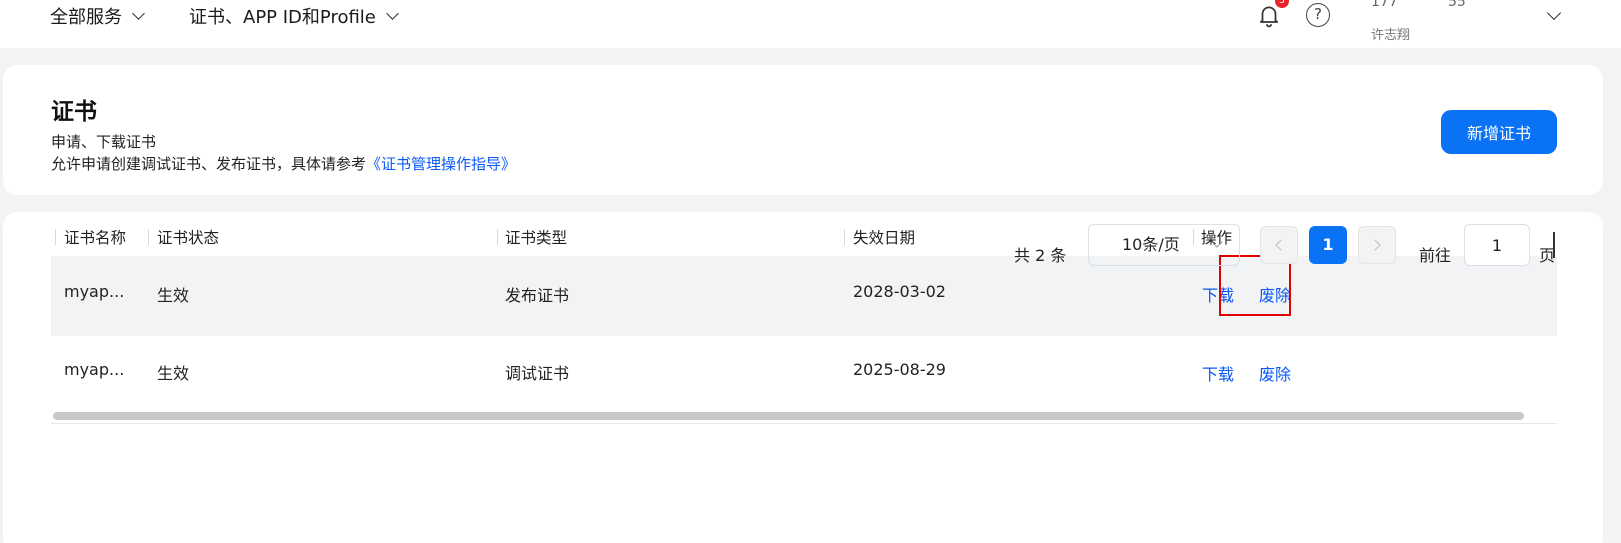  What do you see at coordinates (282, 17) in the screenshot?
I see `nav-certs-profile-label: 证书、APP ID和Profile` at bounding box center [282, 17].